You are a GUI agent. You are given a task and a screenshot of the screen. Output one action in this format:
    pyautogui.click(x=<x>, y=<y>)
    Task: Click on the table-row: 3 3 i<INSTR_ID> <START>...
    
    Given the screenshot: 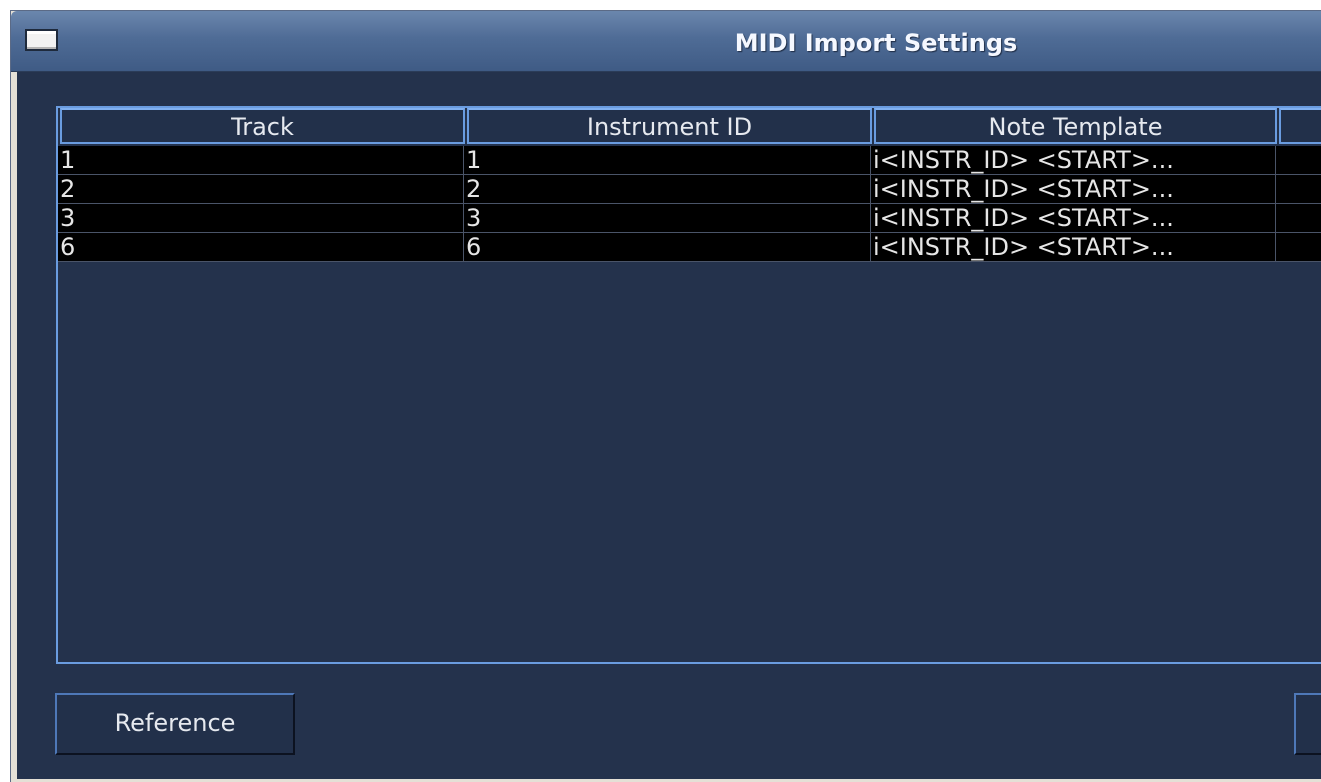 What is the action you would take?
    pyautogui.click(x=689, y=218)
    